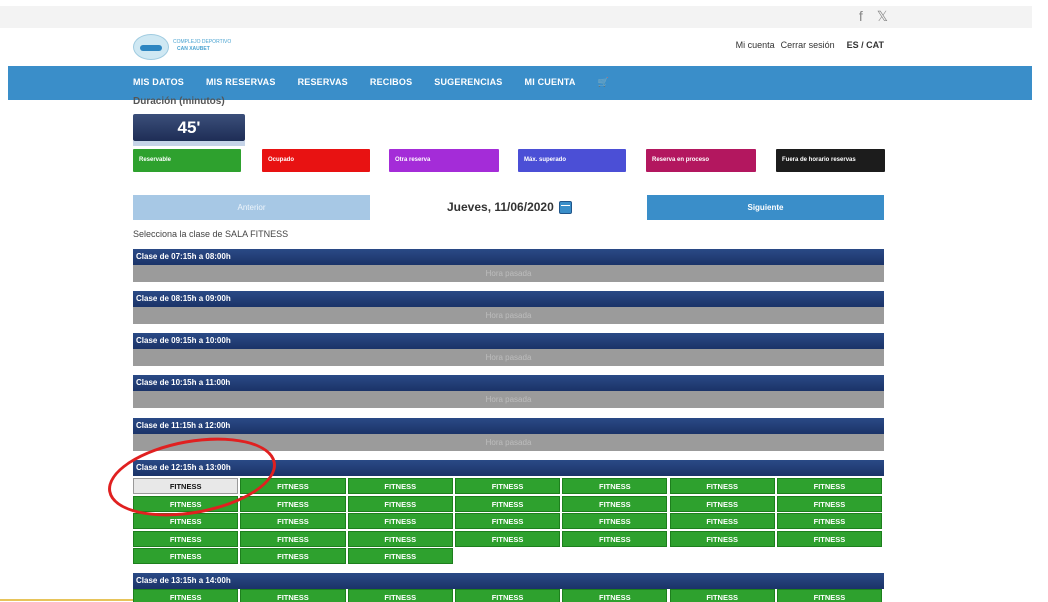  I want to click on logo: COMPLEJO DEPORTIVO CAN XAUBET, so click(182, 46).